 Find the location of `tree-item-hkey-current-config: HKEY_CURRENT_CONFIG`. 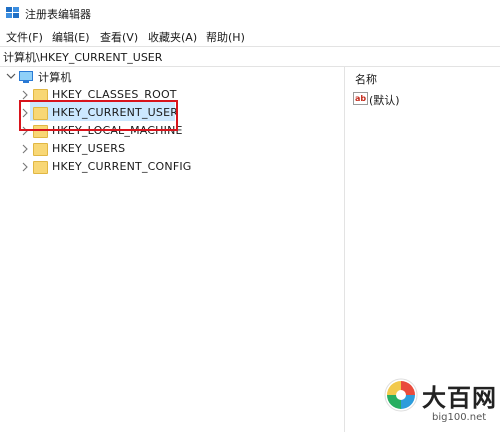

tree-item-hkey-current-config: HKEY_CURRENT_CONFIG is located at coordinates (100, 167).